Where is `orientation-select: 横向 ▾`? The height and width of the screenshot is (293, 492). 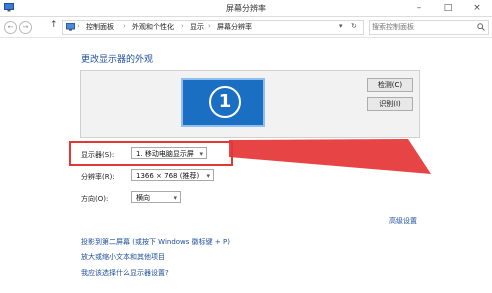 orientation-select: 横向 ▾ is located at coordinates (156, 197).